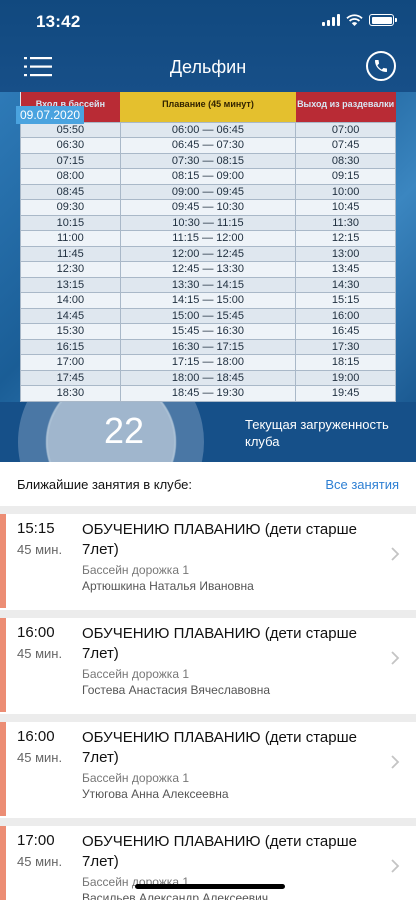 The height and width of the screenshot is (900, 416). What do you see at coordinates (208, 484) in the screenshot?
I see `classes-section-header: Ближайшие занятия в клубе: Все занятия` at bounding box center [208, 484].